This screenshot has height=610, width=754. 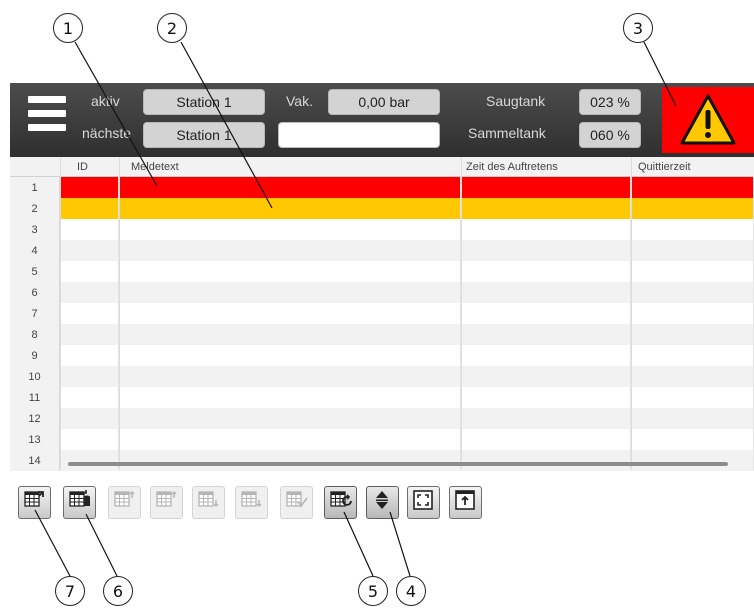 I want to click on table-database-icon, so click(x=79, y=502).